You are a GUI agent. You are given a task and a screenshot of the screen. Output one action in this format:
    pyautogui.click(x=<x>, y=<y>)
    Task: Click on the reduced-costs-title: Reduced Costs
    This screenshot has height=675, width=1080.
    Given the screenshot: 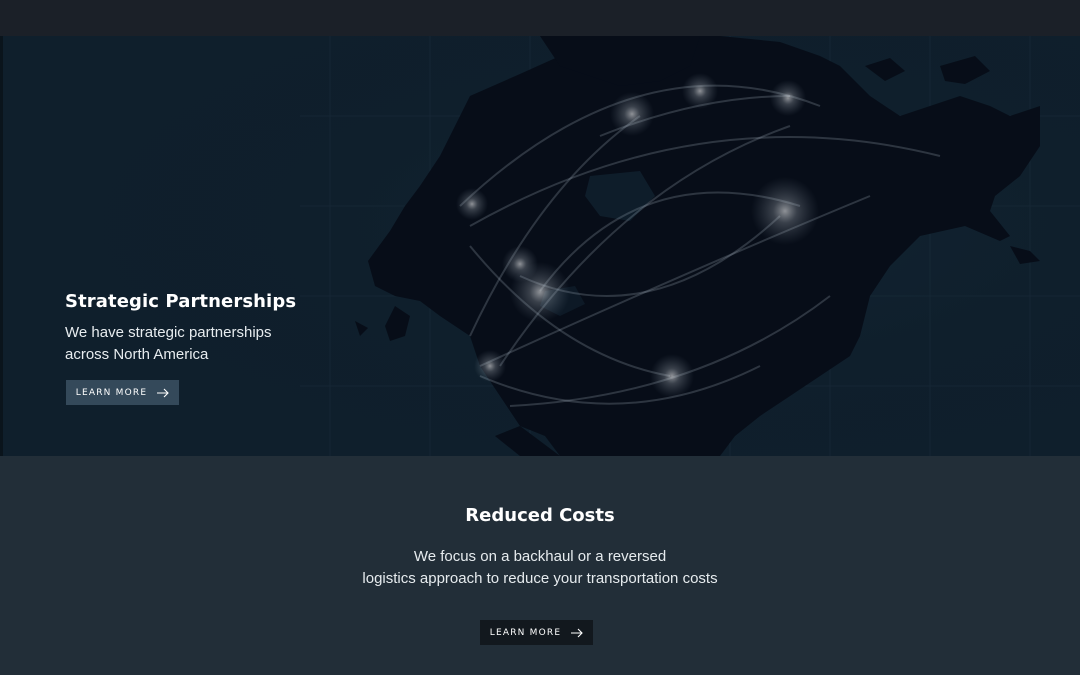 What is the action you would take?
    pyautogui.click(x=540, y=515)
    